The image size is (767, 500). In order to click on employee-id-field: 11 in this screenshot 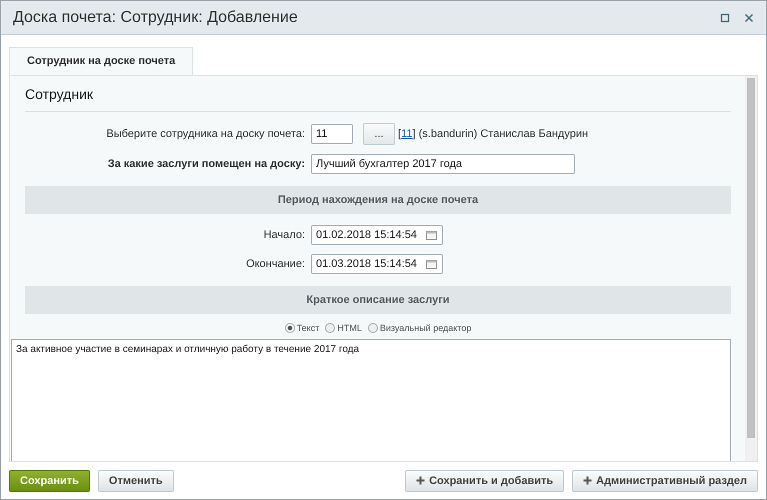, I will do `click(332, 134)`.